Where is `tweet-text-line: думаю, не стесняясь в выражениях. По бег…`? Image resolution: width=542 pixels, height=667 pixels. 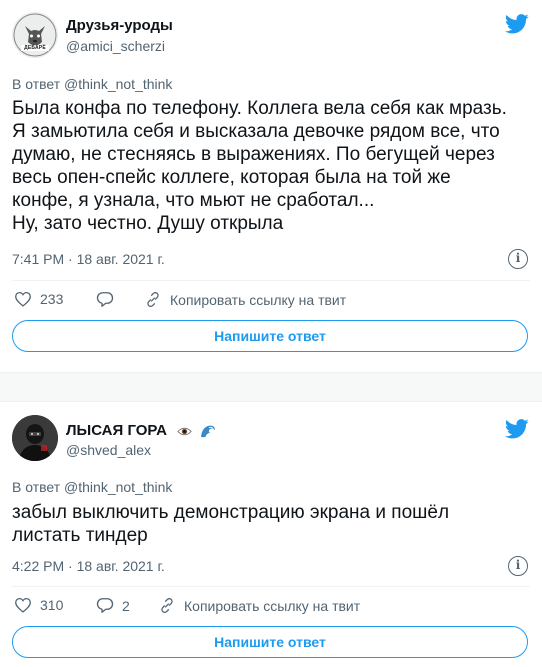 tweet-text-line: думаю, не стесняясь в выражениях. По бег… is located at coordinates (253, 154).